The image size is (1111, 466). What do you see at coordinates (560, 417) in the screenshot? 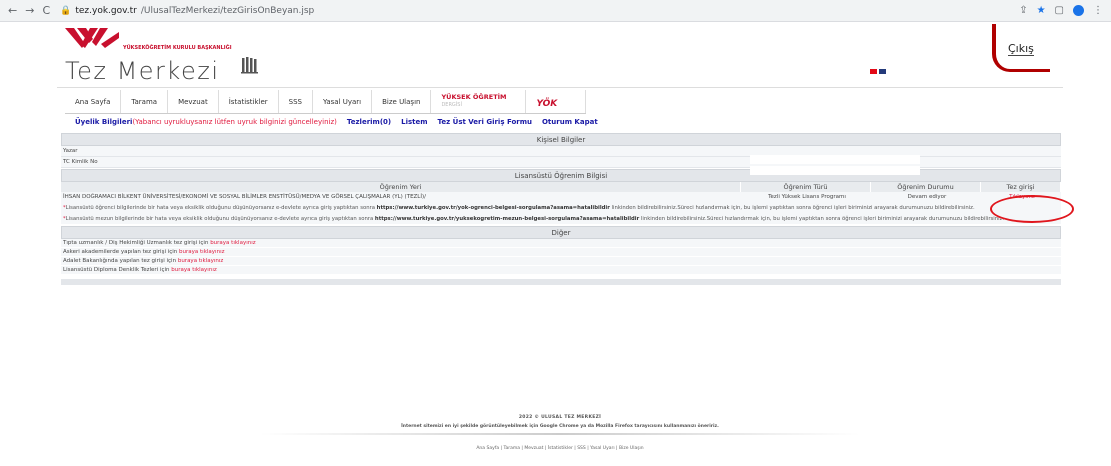
I see `copyright: 2022 © ULUSAL TEZ MERKEZİ` at bounding box center [560, 417].